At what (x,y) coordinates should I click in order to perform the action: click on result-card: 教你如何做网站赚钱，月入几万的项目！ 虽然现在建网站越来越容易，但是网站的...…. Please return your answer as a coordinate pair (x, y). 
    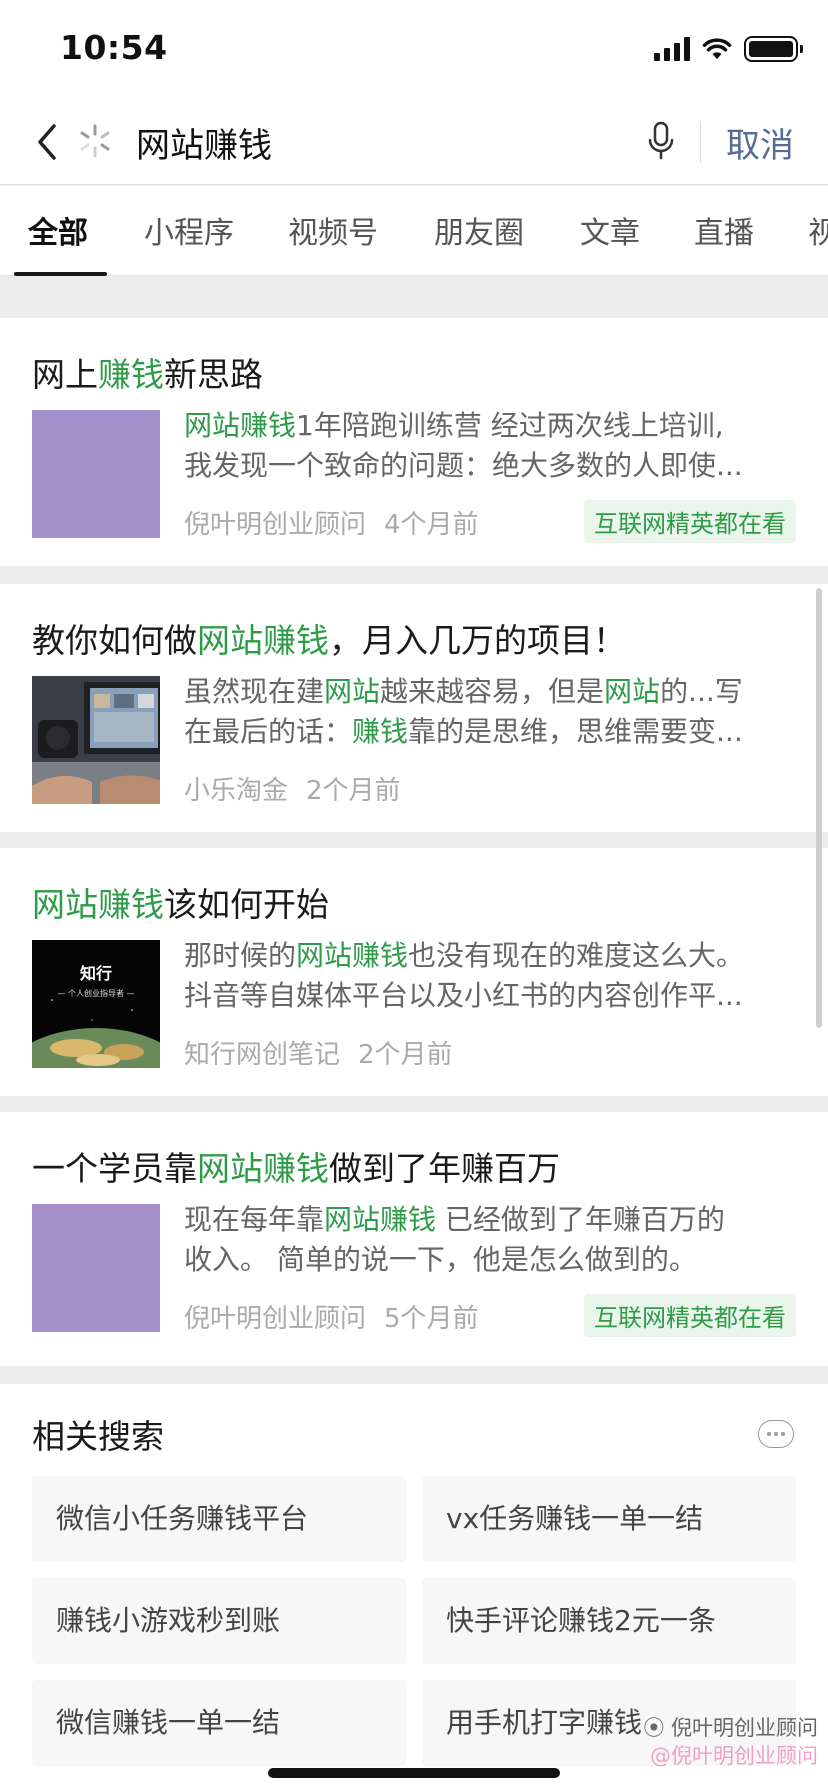
    Looking at the image, I should click on (414, 708).